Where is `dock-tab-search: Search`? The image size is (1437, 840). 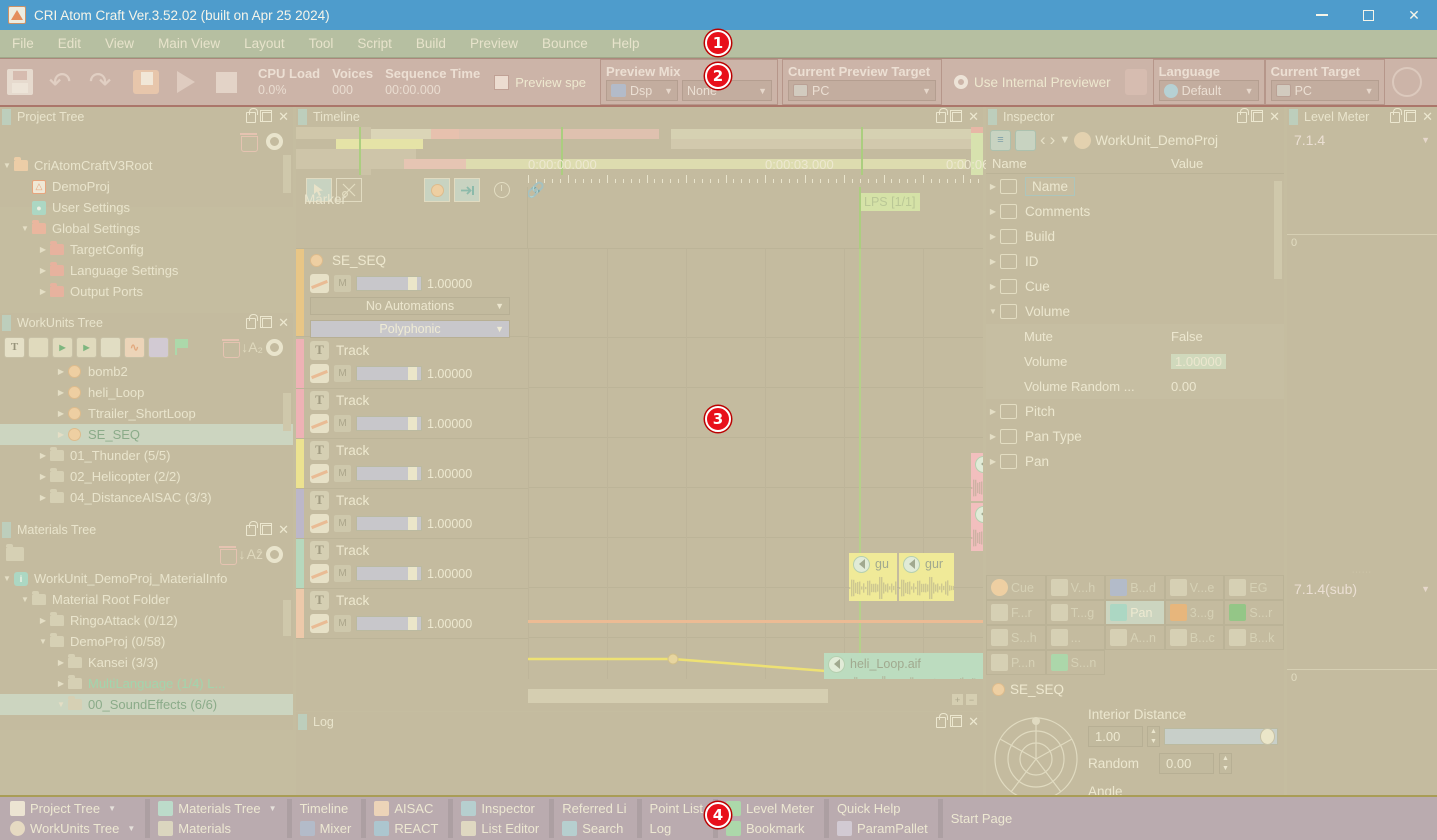 dock-tab-search: Search is located at coordinates (594, 828).